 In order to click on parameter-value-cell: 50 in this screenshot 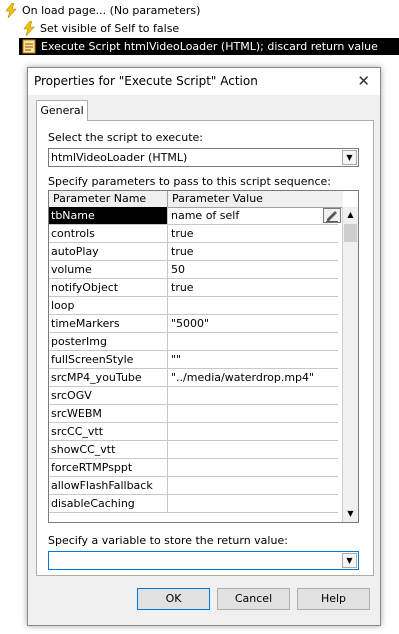, I will do `click(253, 270)`.